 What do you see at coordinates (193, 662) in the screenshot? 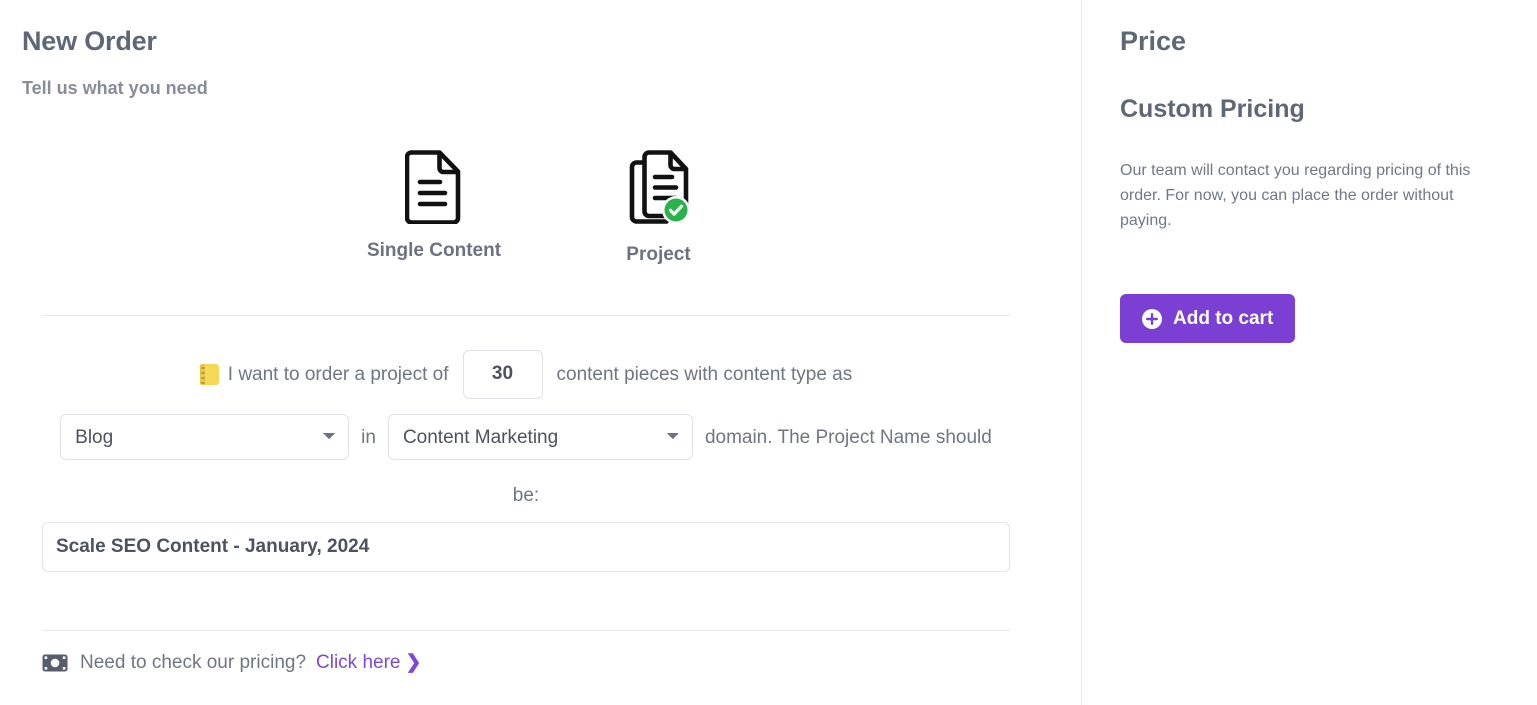
I see `pricing-help-text: Need to check our pricing?` at bounding box center [193, 662].